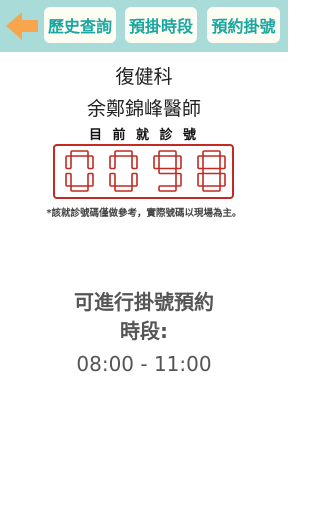 The image size is (320, 512). I want to click on tab-book-appointment: 預約掛號, so click(243, 25).